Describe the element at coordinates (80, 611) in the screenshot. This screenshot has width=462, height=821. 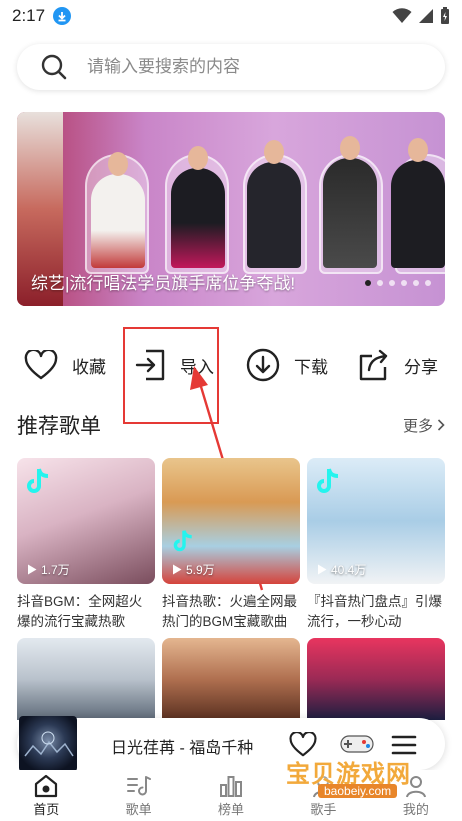
I see `playlist-title: 抖音BGM：全网超火爆的流行宝藏热歌` at that location.